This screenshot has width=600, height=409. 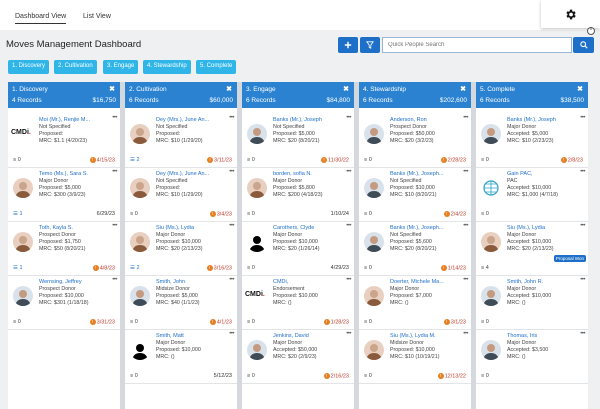 I want to click on proposal-amount: Proposed:, so click(x=51, y=134).